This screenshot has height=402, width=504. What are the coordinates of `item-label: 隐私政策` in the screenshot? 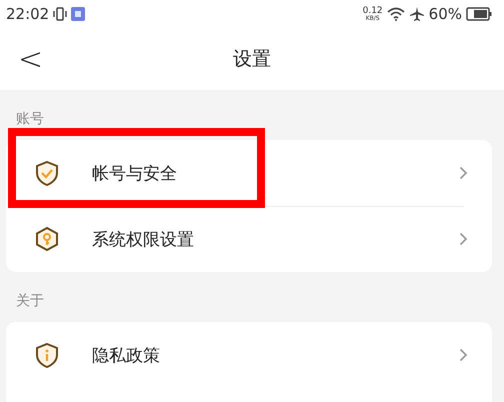 It's located at (126, 355).